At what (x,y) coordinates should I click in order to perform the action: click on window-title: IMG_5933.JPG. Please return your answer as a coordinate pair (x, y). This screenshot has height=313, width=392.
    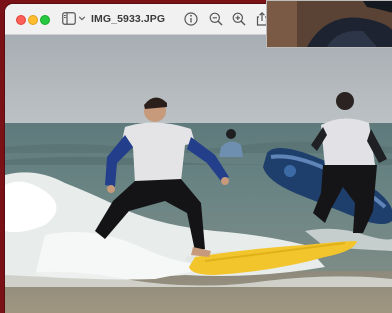
    Looking at the image, I should click on (128, 19).